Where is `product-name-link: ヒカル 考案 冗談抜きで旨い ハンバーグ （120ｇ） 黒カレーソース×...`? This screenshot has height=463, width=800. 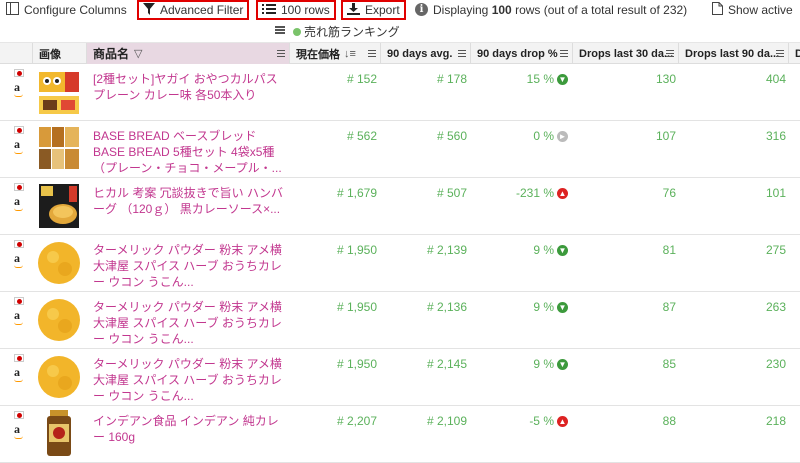
product-name-link: ヒカル 考案 冗談抜きで旨い ハンバーグ （120ｇ） 黒カレーソース×... is located at coordinates (190, 209).